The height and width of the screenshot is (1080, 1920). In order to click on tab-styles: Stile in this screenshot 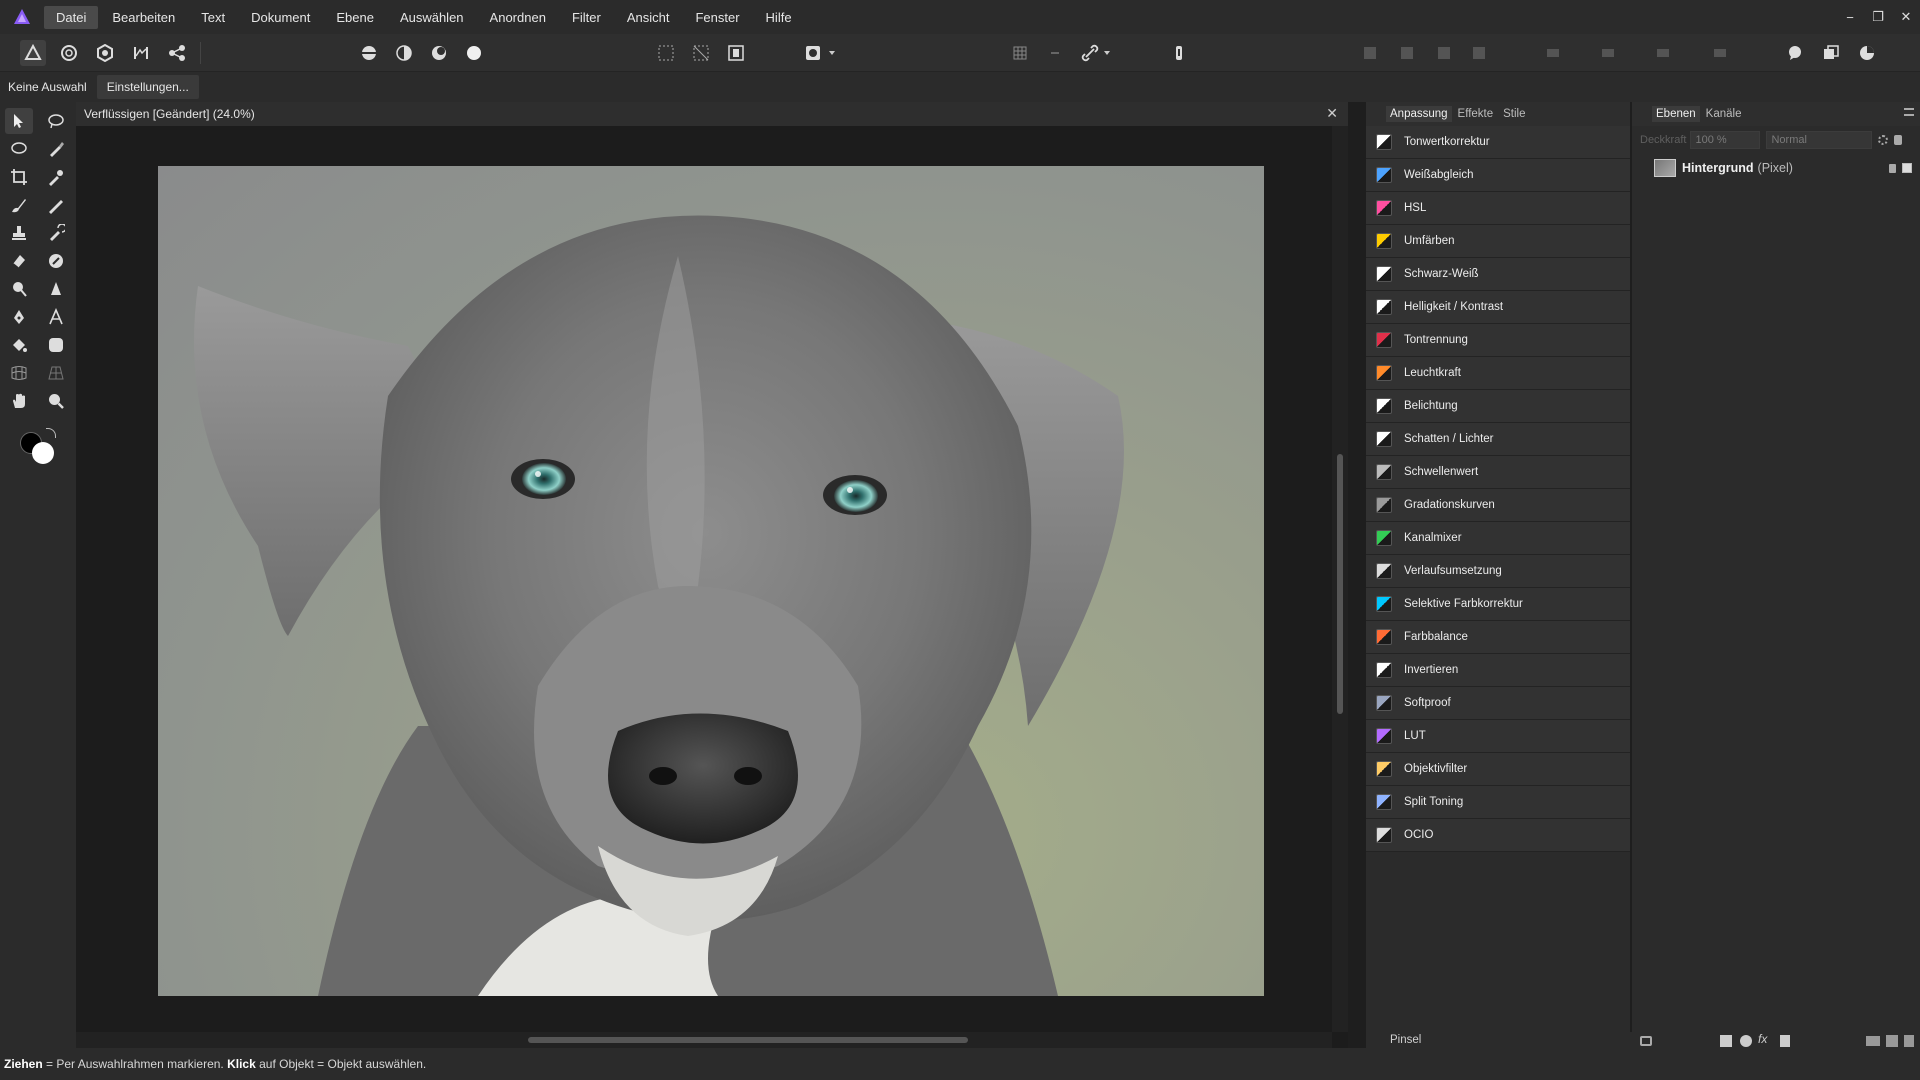, I will do `click(1514, 114)`.